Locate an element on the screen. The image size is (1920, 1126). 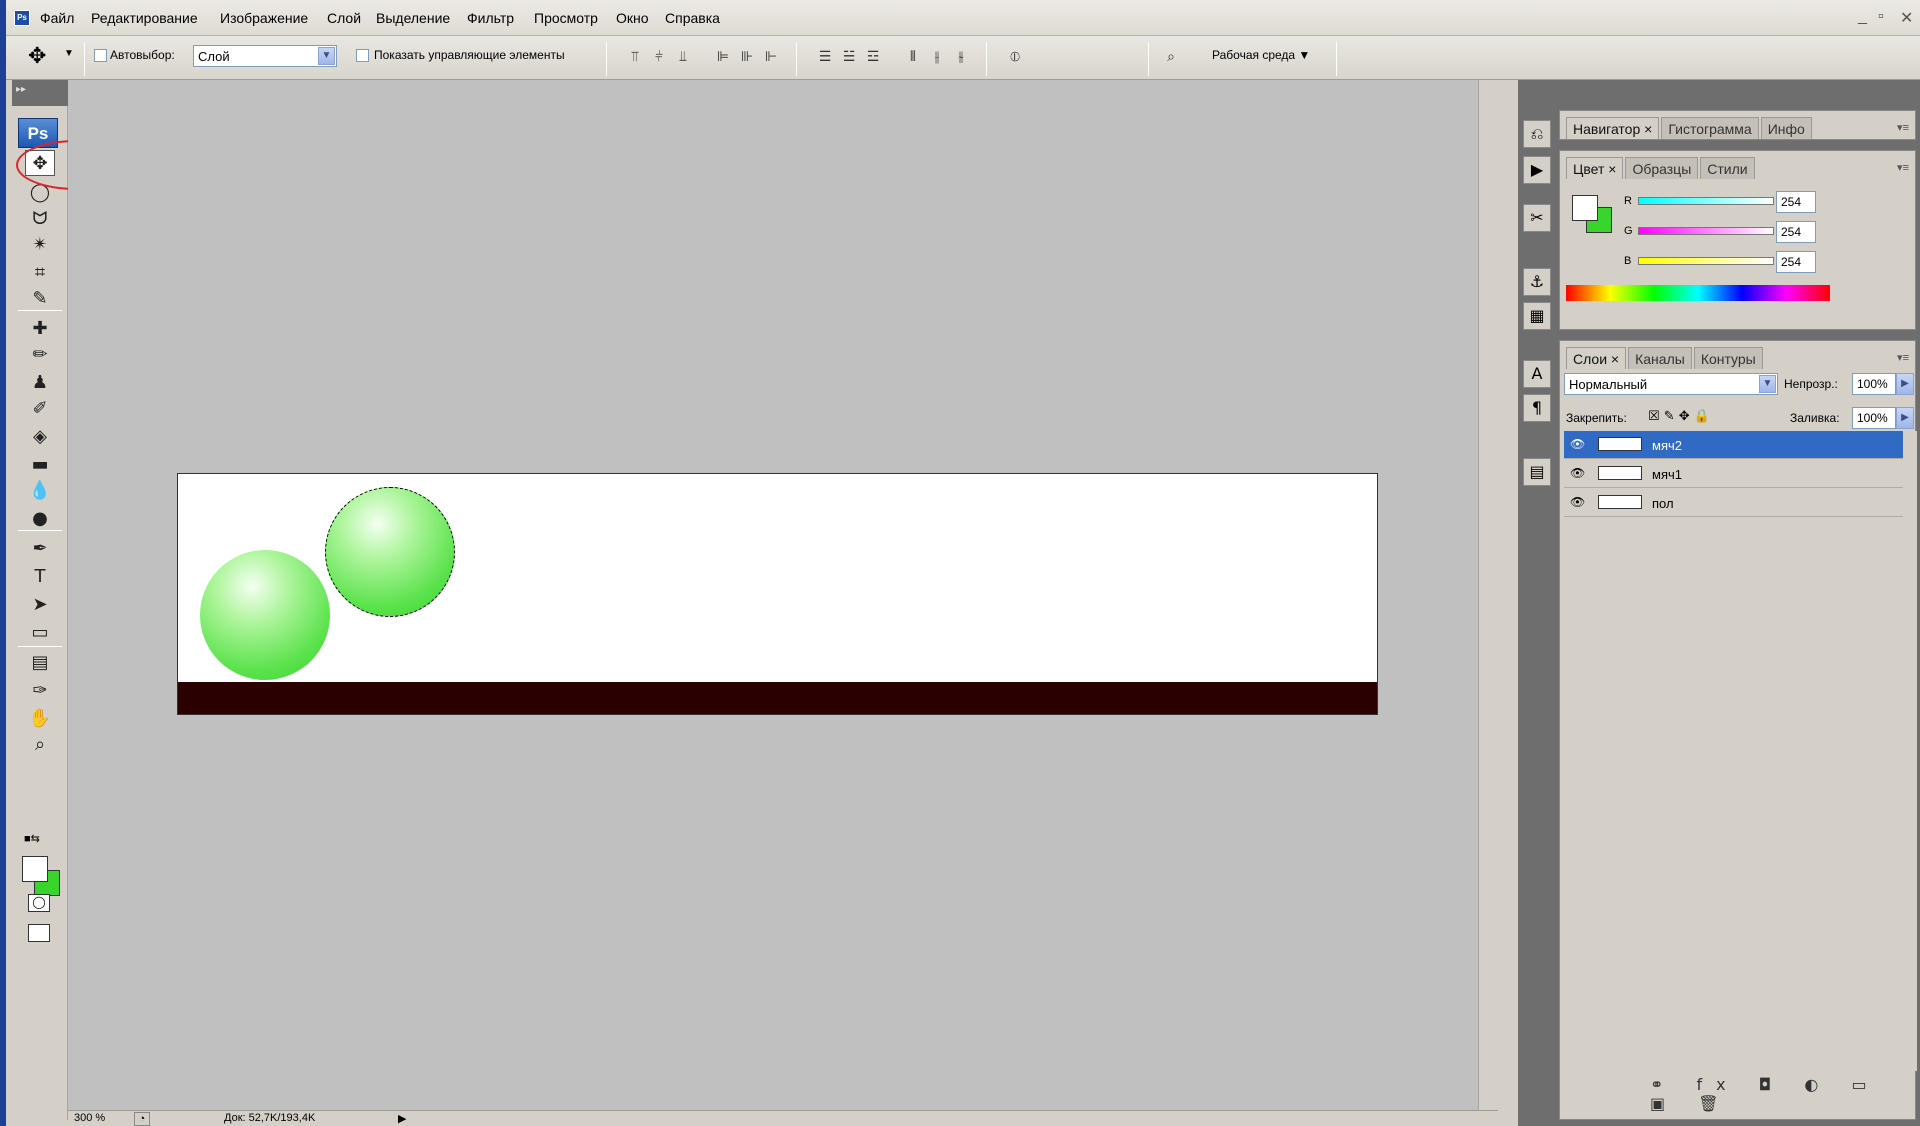
fill-input: 100% is located at coordinates (1874, 418).